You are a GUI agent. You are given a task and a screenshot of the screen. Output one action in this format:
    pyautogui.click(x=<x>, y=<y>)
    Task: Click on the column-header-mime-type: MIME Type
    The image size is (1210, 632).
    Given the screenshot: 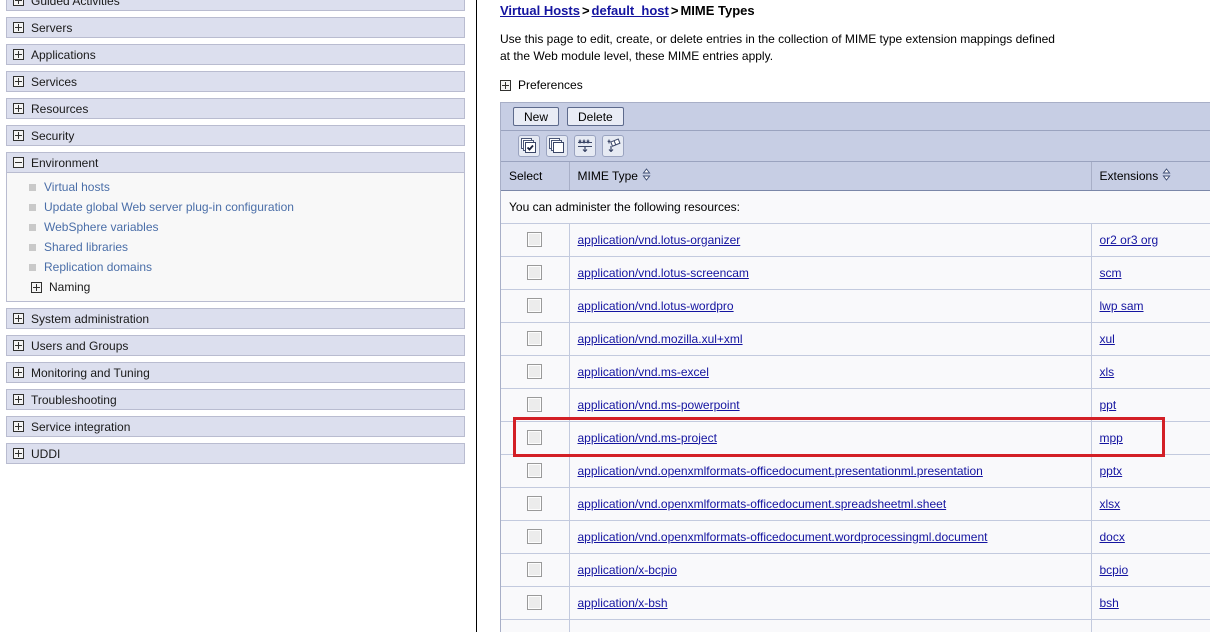 What is the action you would take?
    pyautogui.click(x=830, y=176)
    